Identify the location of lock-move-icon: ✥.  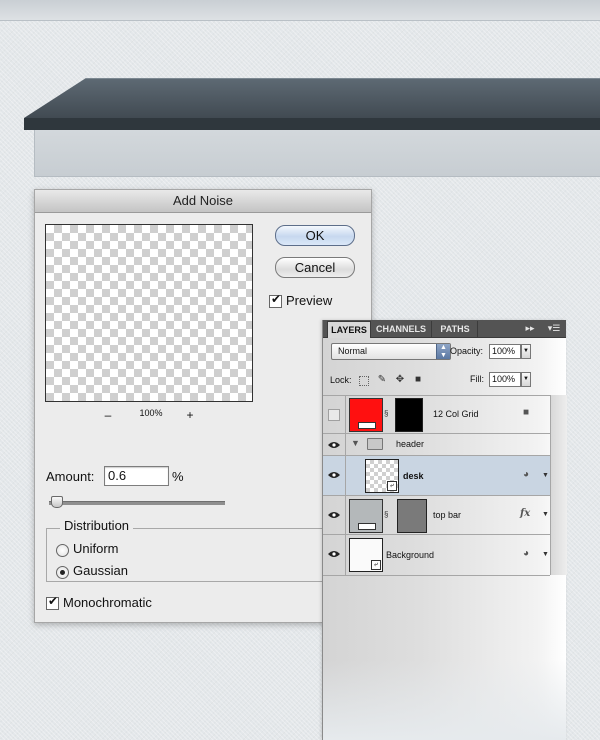
(400, 379).